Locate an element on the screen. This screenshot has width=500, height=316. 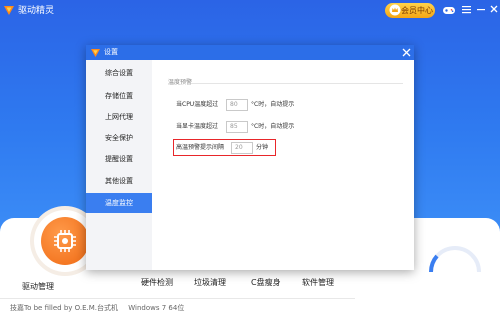
interval-suffix: 分钟 is located at coordinates (262, 147).